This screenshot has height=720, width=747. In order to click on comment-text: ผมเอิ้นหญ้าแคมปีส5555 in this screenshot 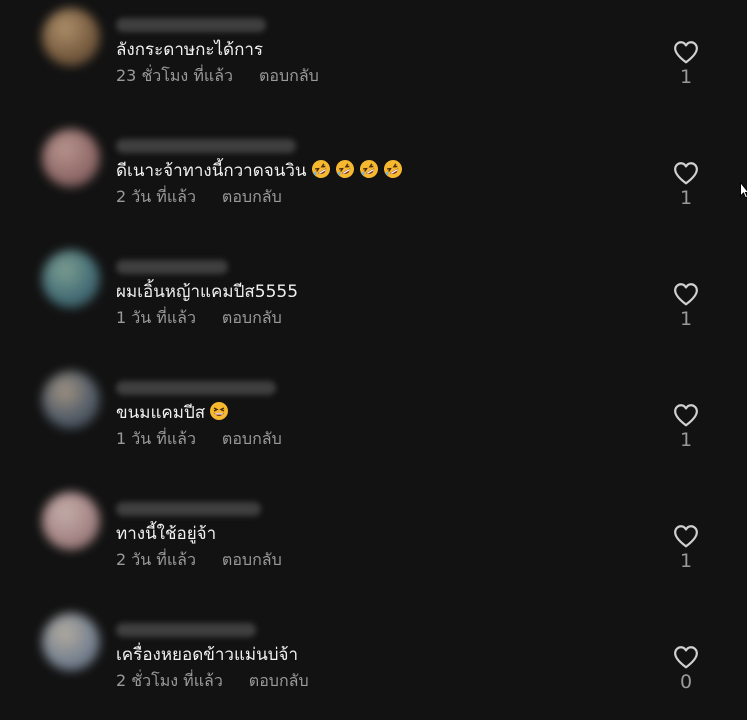, I will do `click(207, 292)`.